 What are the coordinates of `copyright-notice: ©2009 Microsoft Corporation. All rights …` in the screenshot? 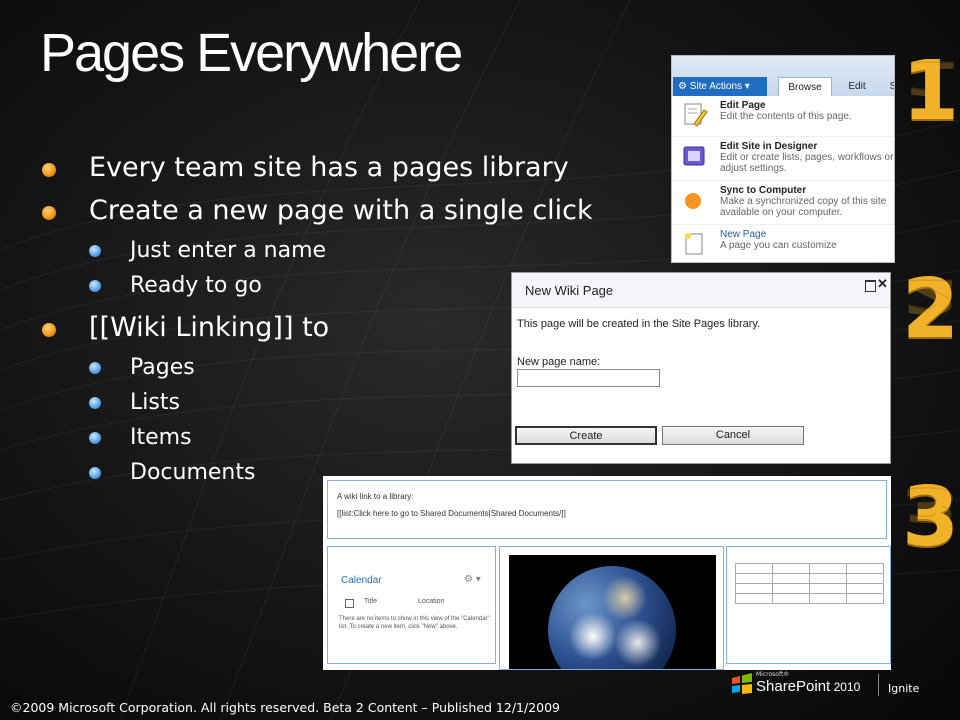 It's located at (285, 707).